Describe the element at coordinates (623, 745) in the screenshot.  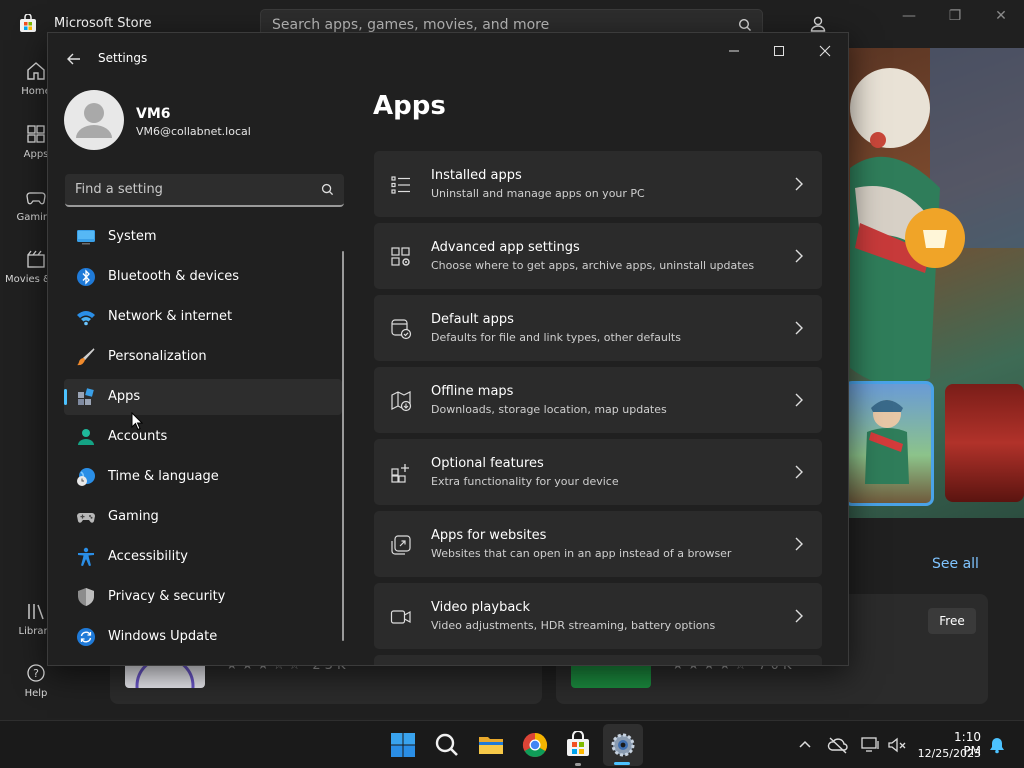
I see `settings-gear-icon` at that location.